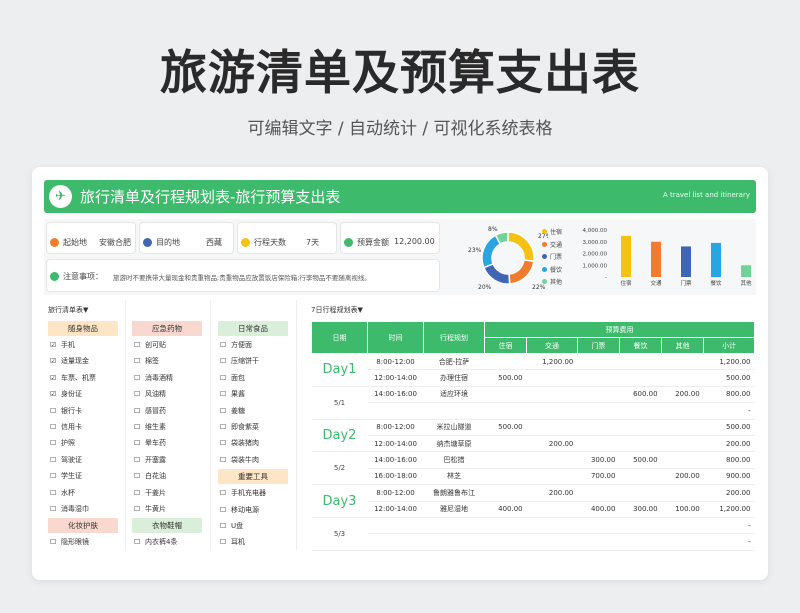  I want to click on list-dropdown: 旅行清单表▼, so click(68, 310).